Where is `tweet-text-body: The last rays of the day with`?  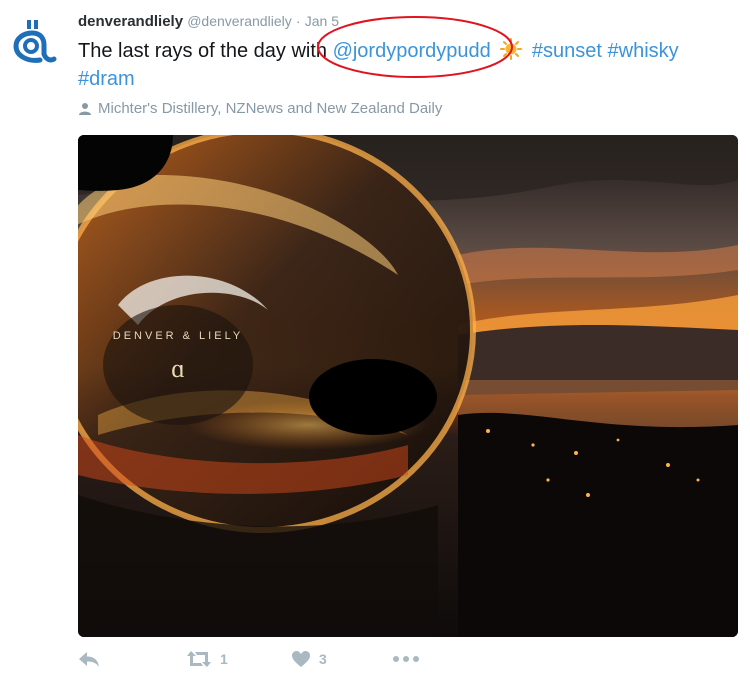 tweet-text-body: The last rays of the day with is located at coordinates (205, 51).